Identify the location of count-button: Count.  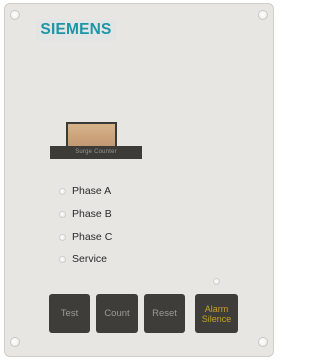
(117, 313).